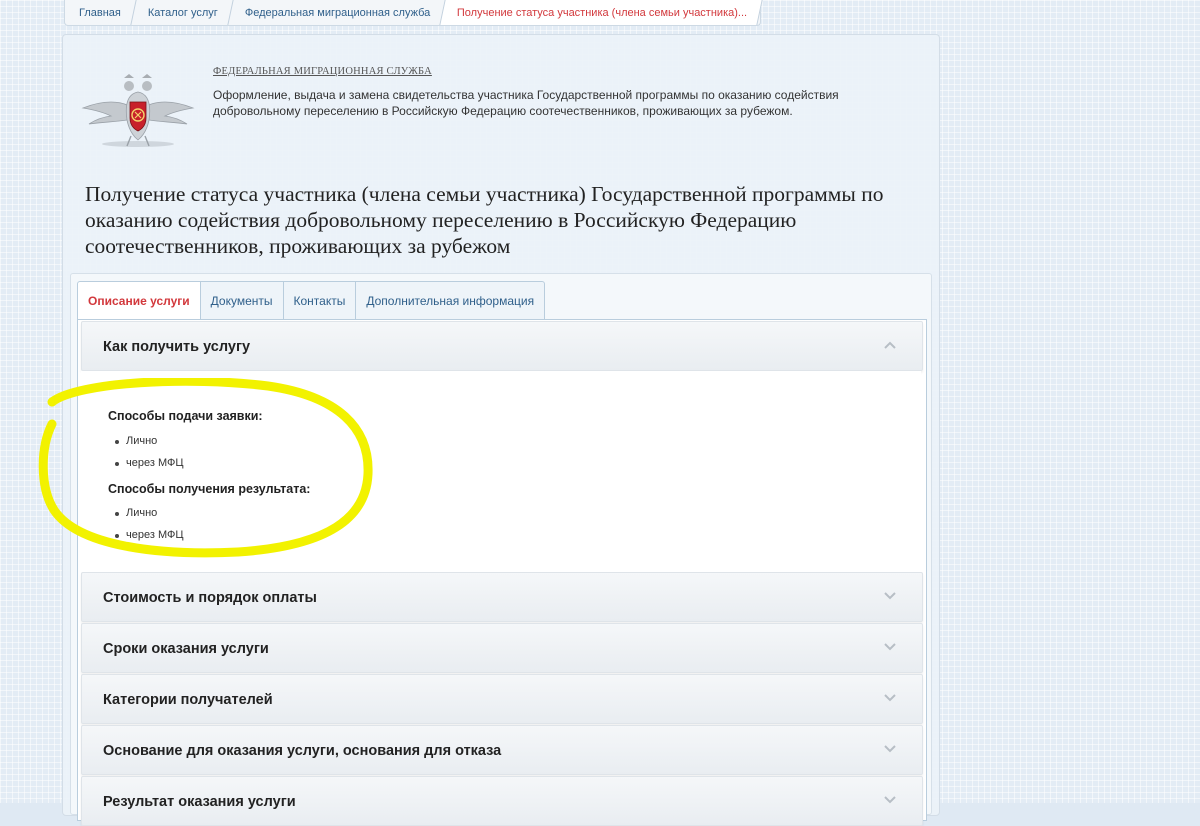 This screenshot has height=826, width=1200. What do you see at coordinates (209, 489) in the screenshot?
I see `result-methods-heading: Способы получения результата:` at bounding box center [209, 489].